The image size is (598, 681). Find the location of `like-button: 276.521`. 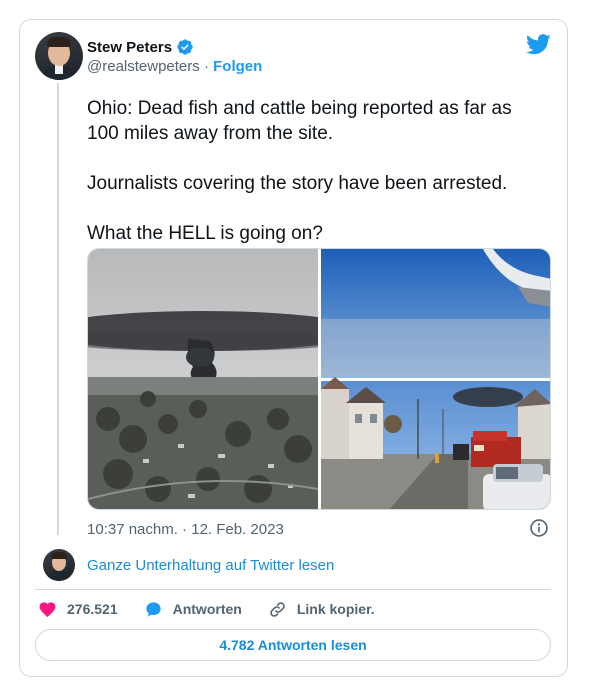

like-button: 276.521 is located at coordinates (78, 609).